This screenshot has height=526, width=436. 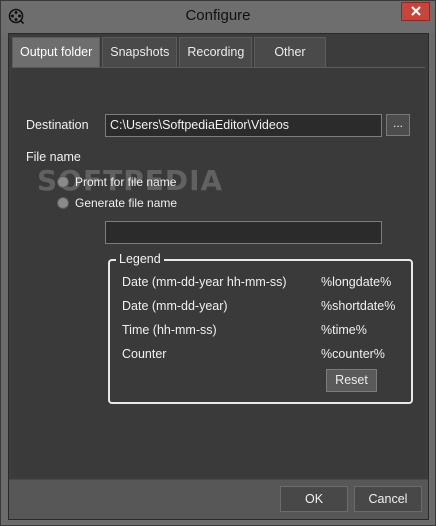 I want to click on close-icon, so click(x=415, y=12).